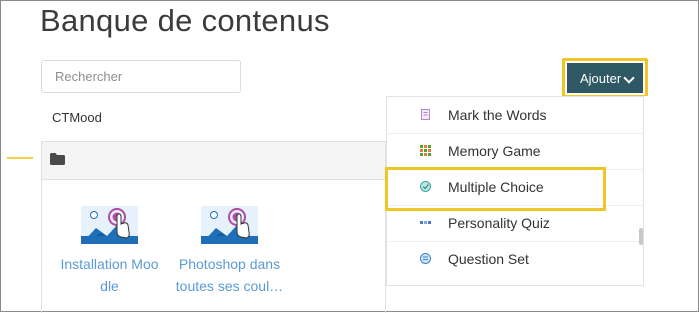 Image resolution: width=699 pixels, height=313 pixels. Describe the element at coordinates (425, 150) in the screenshot. I see `grid-icon` at that location.